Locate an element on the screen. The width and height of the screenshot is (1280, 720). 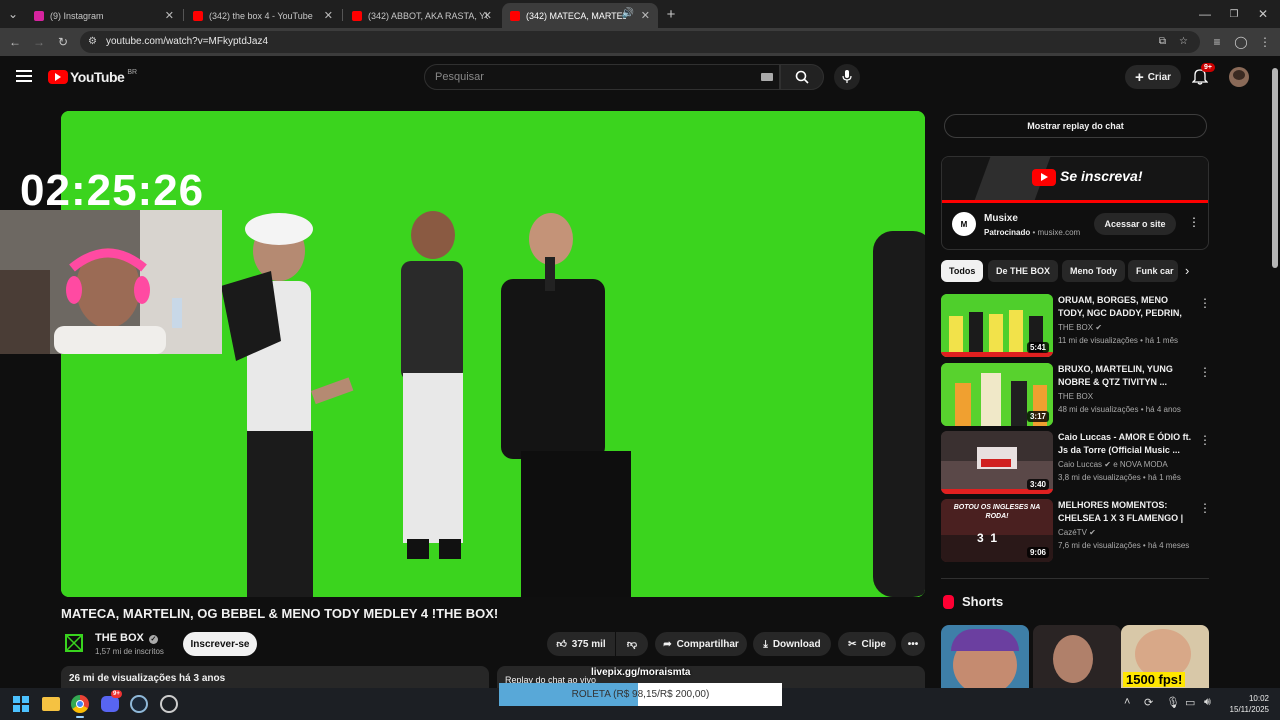
youtube-logo: YouTube BR is located at coordinates (92, 77).